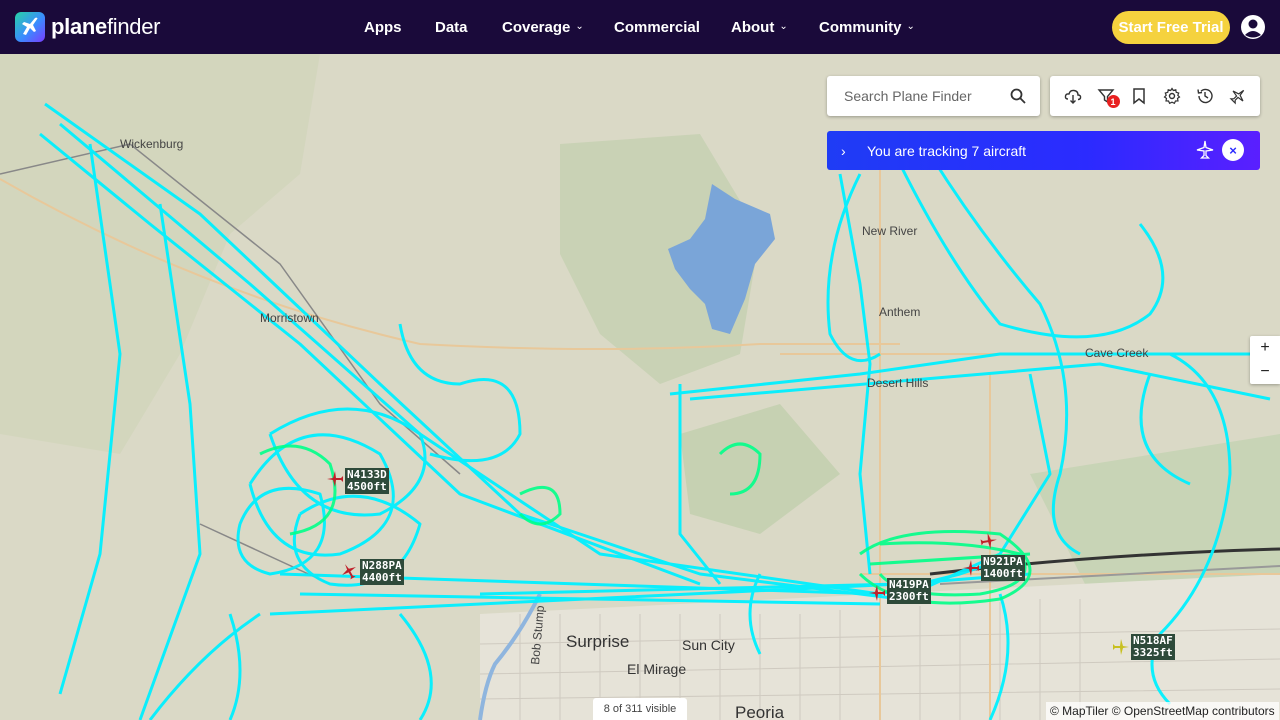 The width and height of the screenshot is (1280, 720). What do you see at coordinates (1233, 150) in the screenshot?
I see `close-tracking-button: ×` at bounding box center [1233, 150].